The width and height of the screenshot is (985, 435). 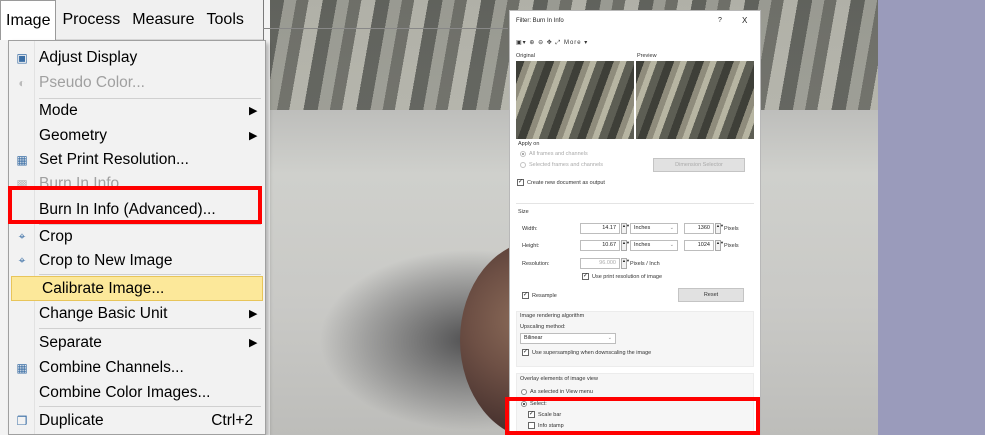 I want to click on rendering-heading: Image rendering algorithm, so click(x=552, y=316).